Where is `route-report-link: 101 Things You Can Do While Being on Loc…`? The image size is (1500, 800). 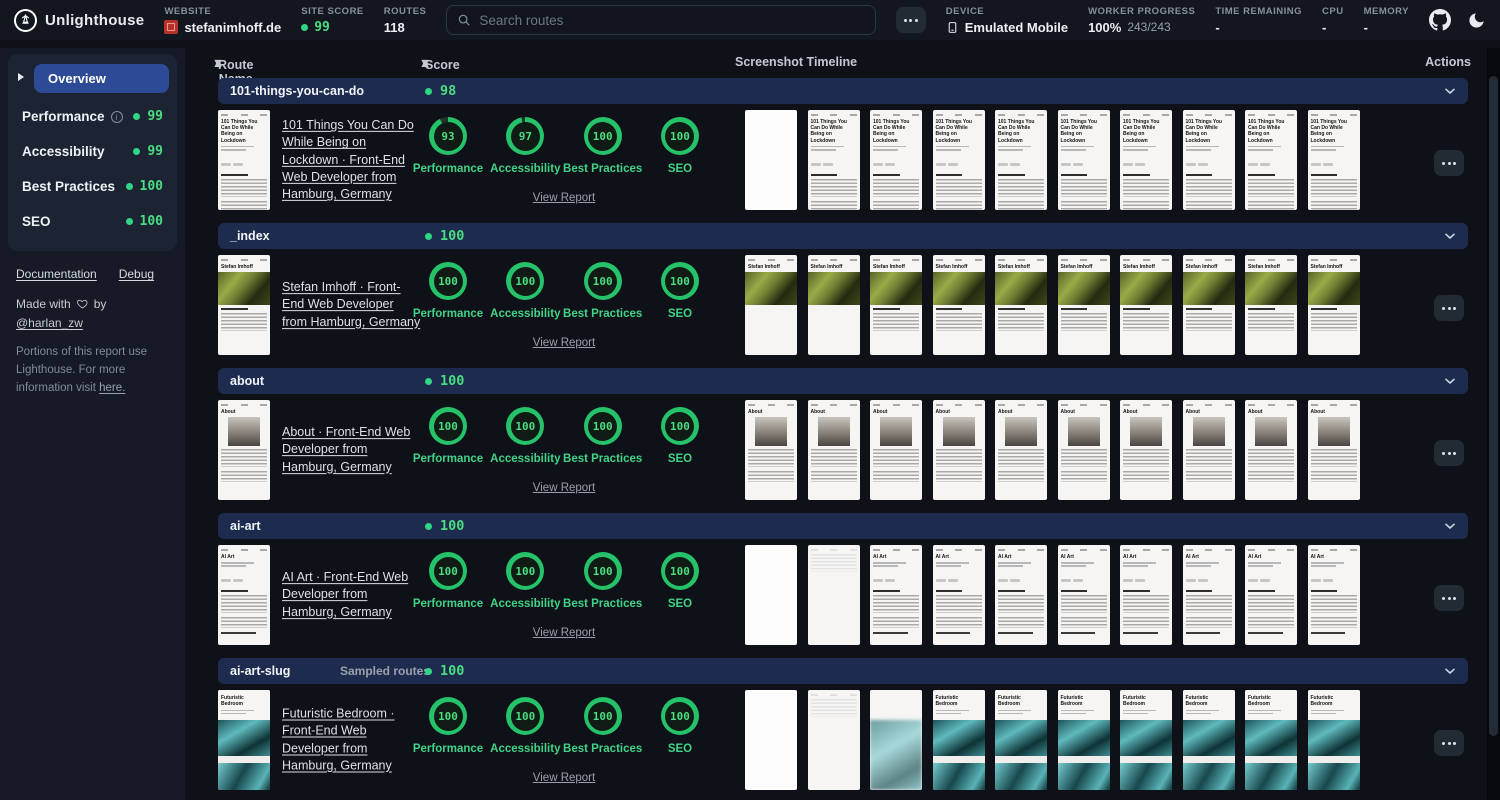
route-report-link: 101 Things You Can Do While Being on Loc… is located at coordinates (352, 160).